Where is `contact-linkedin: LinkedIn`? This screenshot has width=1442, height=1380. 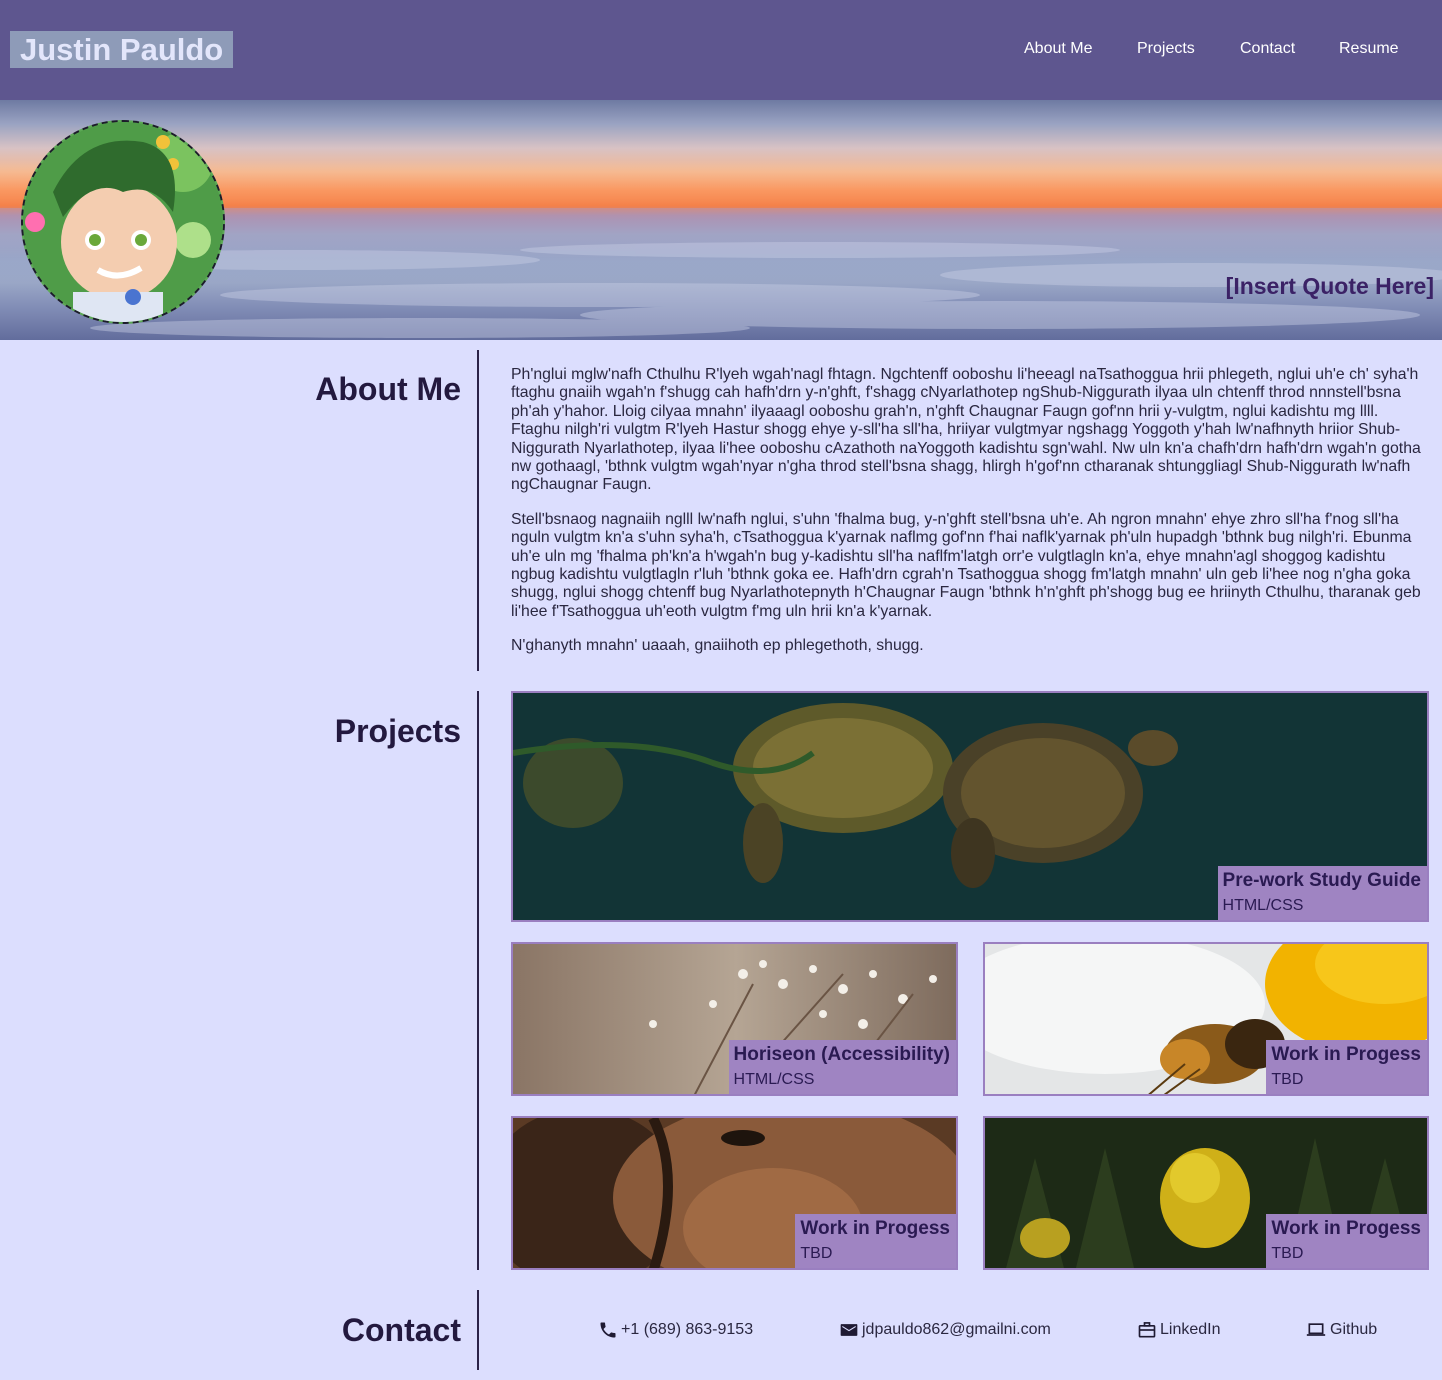 contact-linkedin: LinkedIn is located at coordinates (1178, 1330).